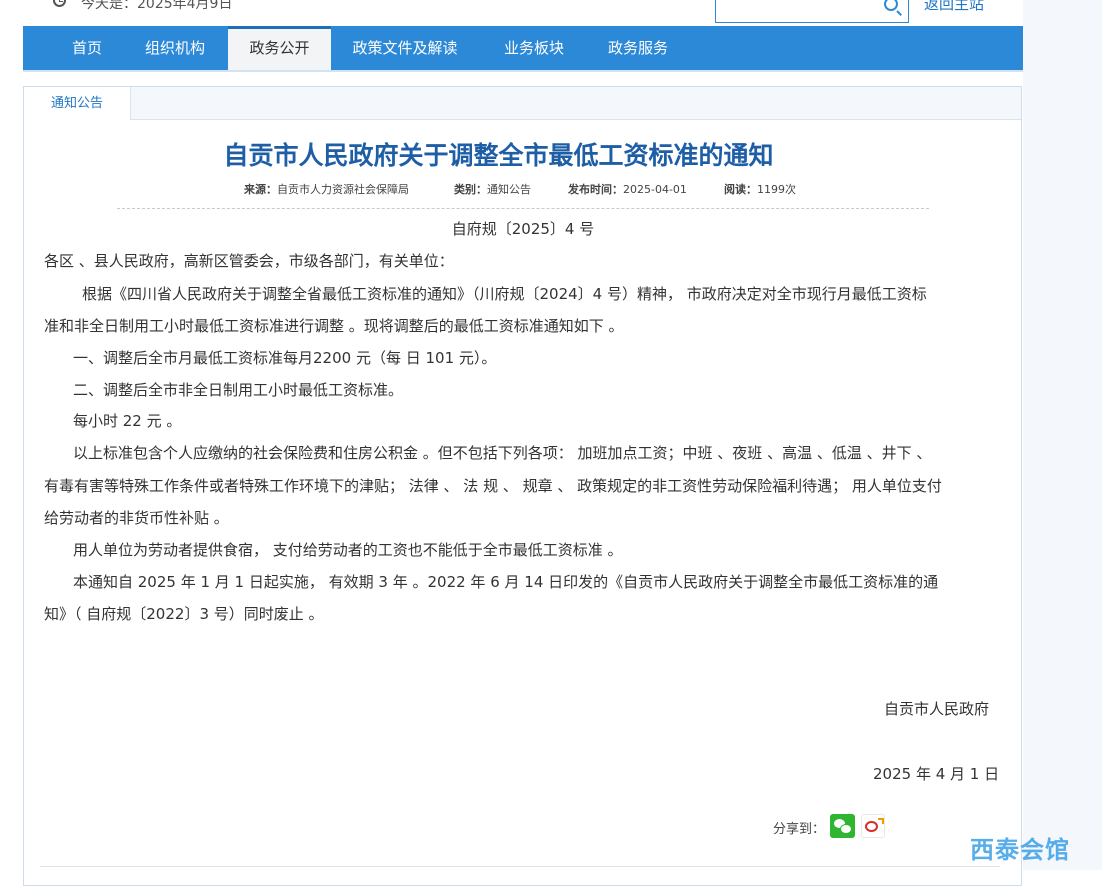 This screenshot has height=886, width=1102. I want to click on paragraph-line: 一、调整后全市月最低工资标准每月2200 元（每 日 101 元）。, so click(285, 358).